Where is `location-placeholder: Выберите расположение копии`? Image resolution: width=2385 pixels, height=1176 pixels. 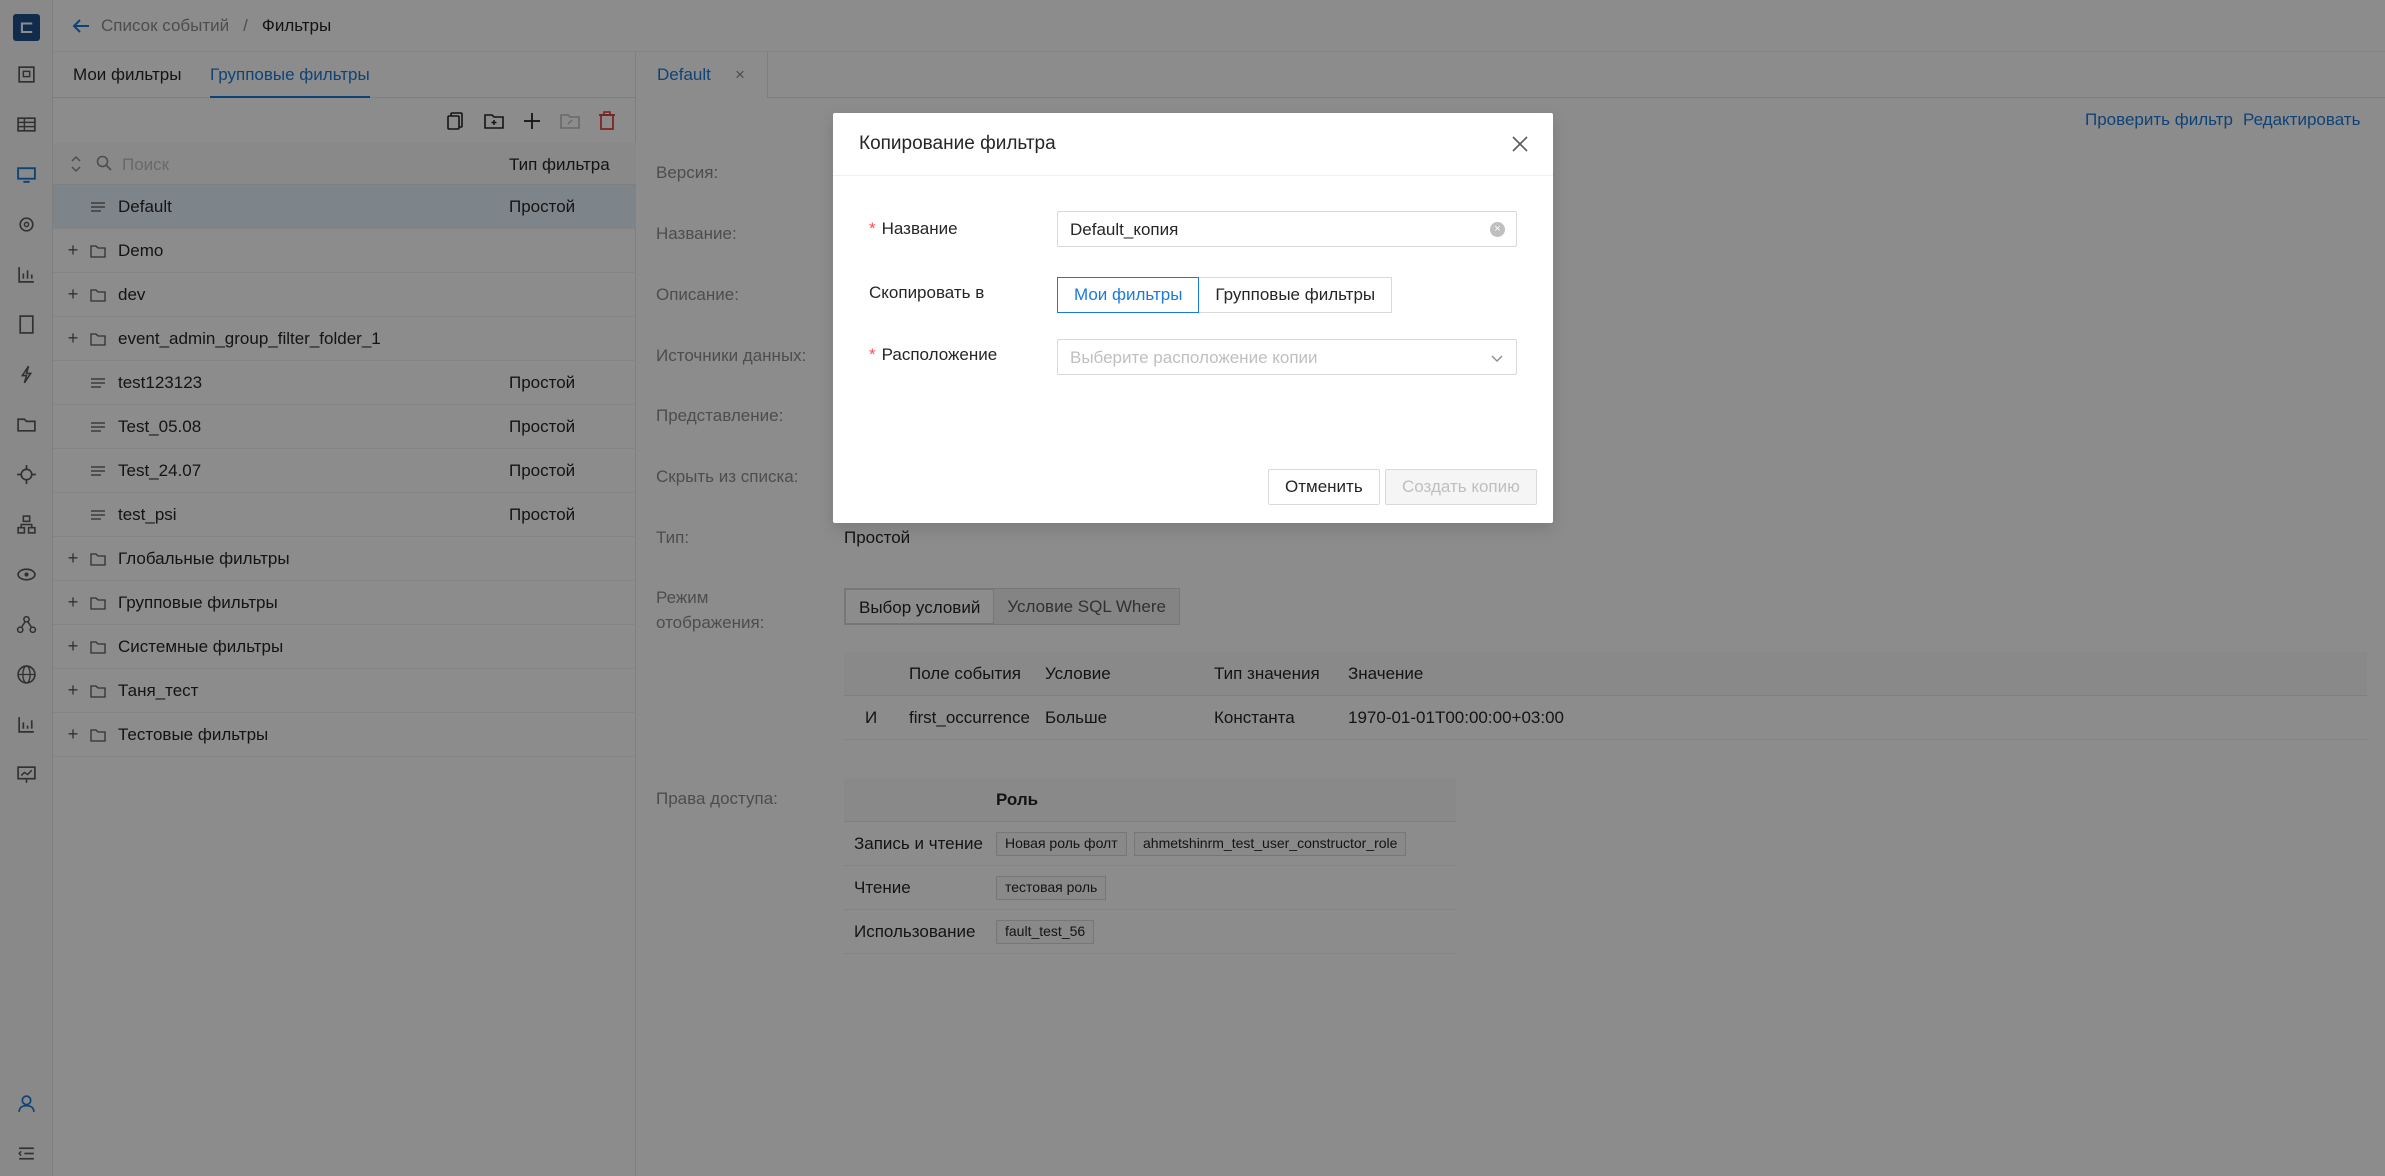 location-placeholder: Выберите расположение копии is located at coordinates (1194, 357).